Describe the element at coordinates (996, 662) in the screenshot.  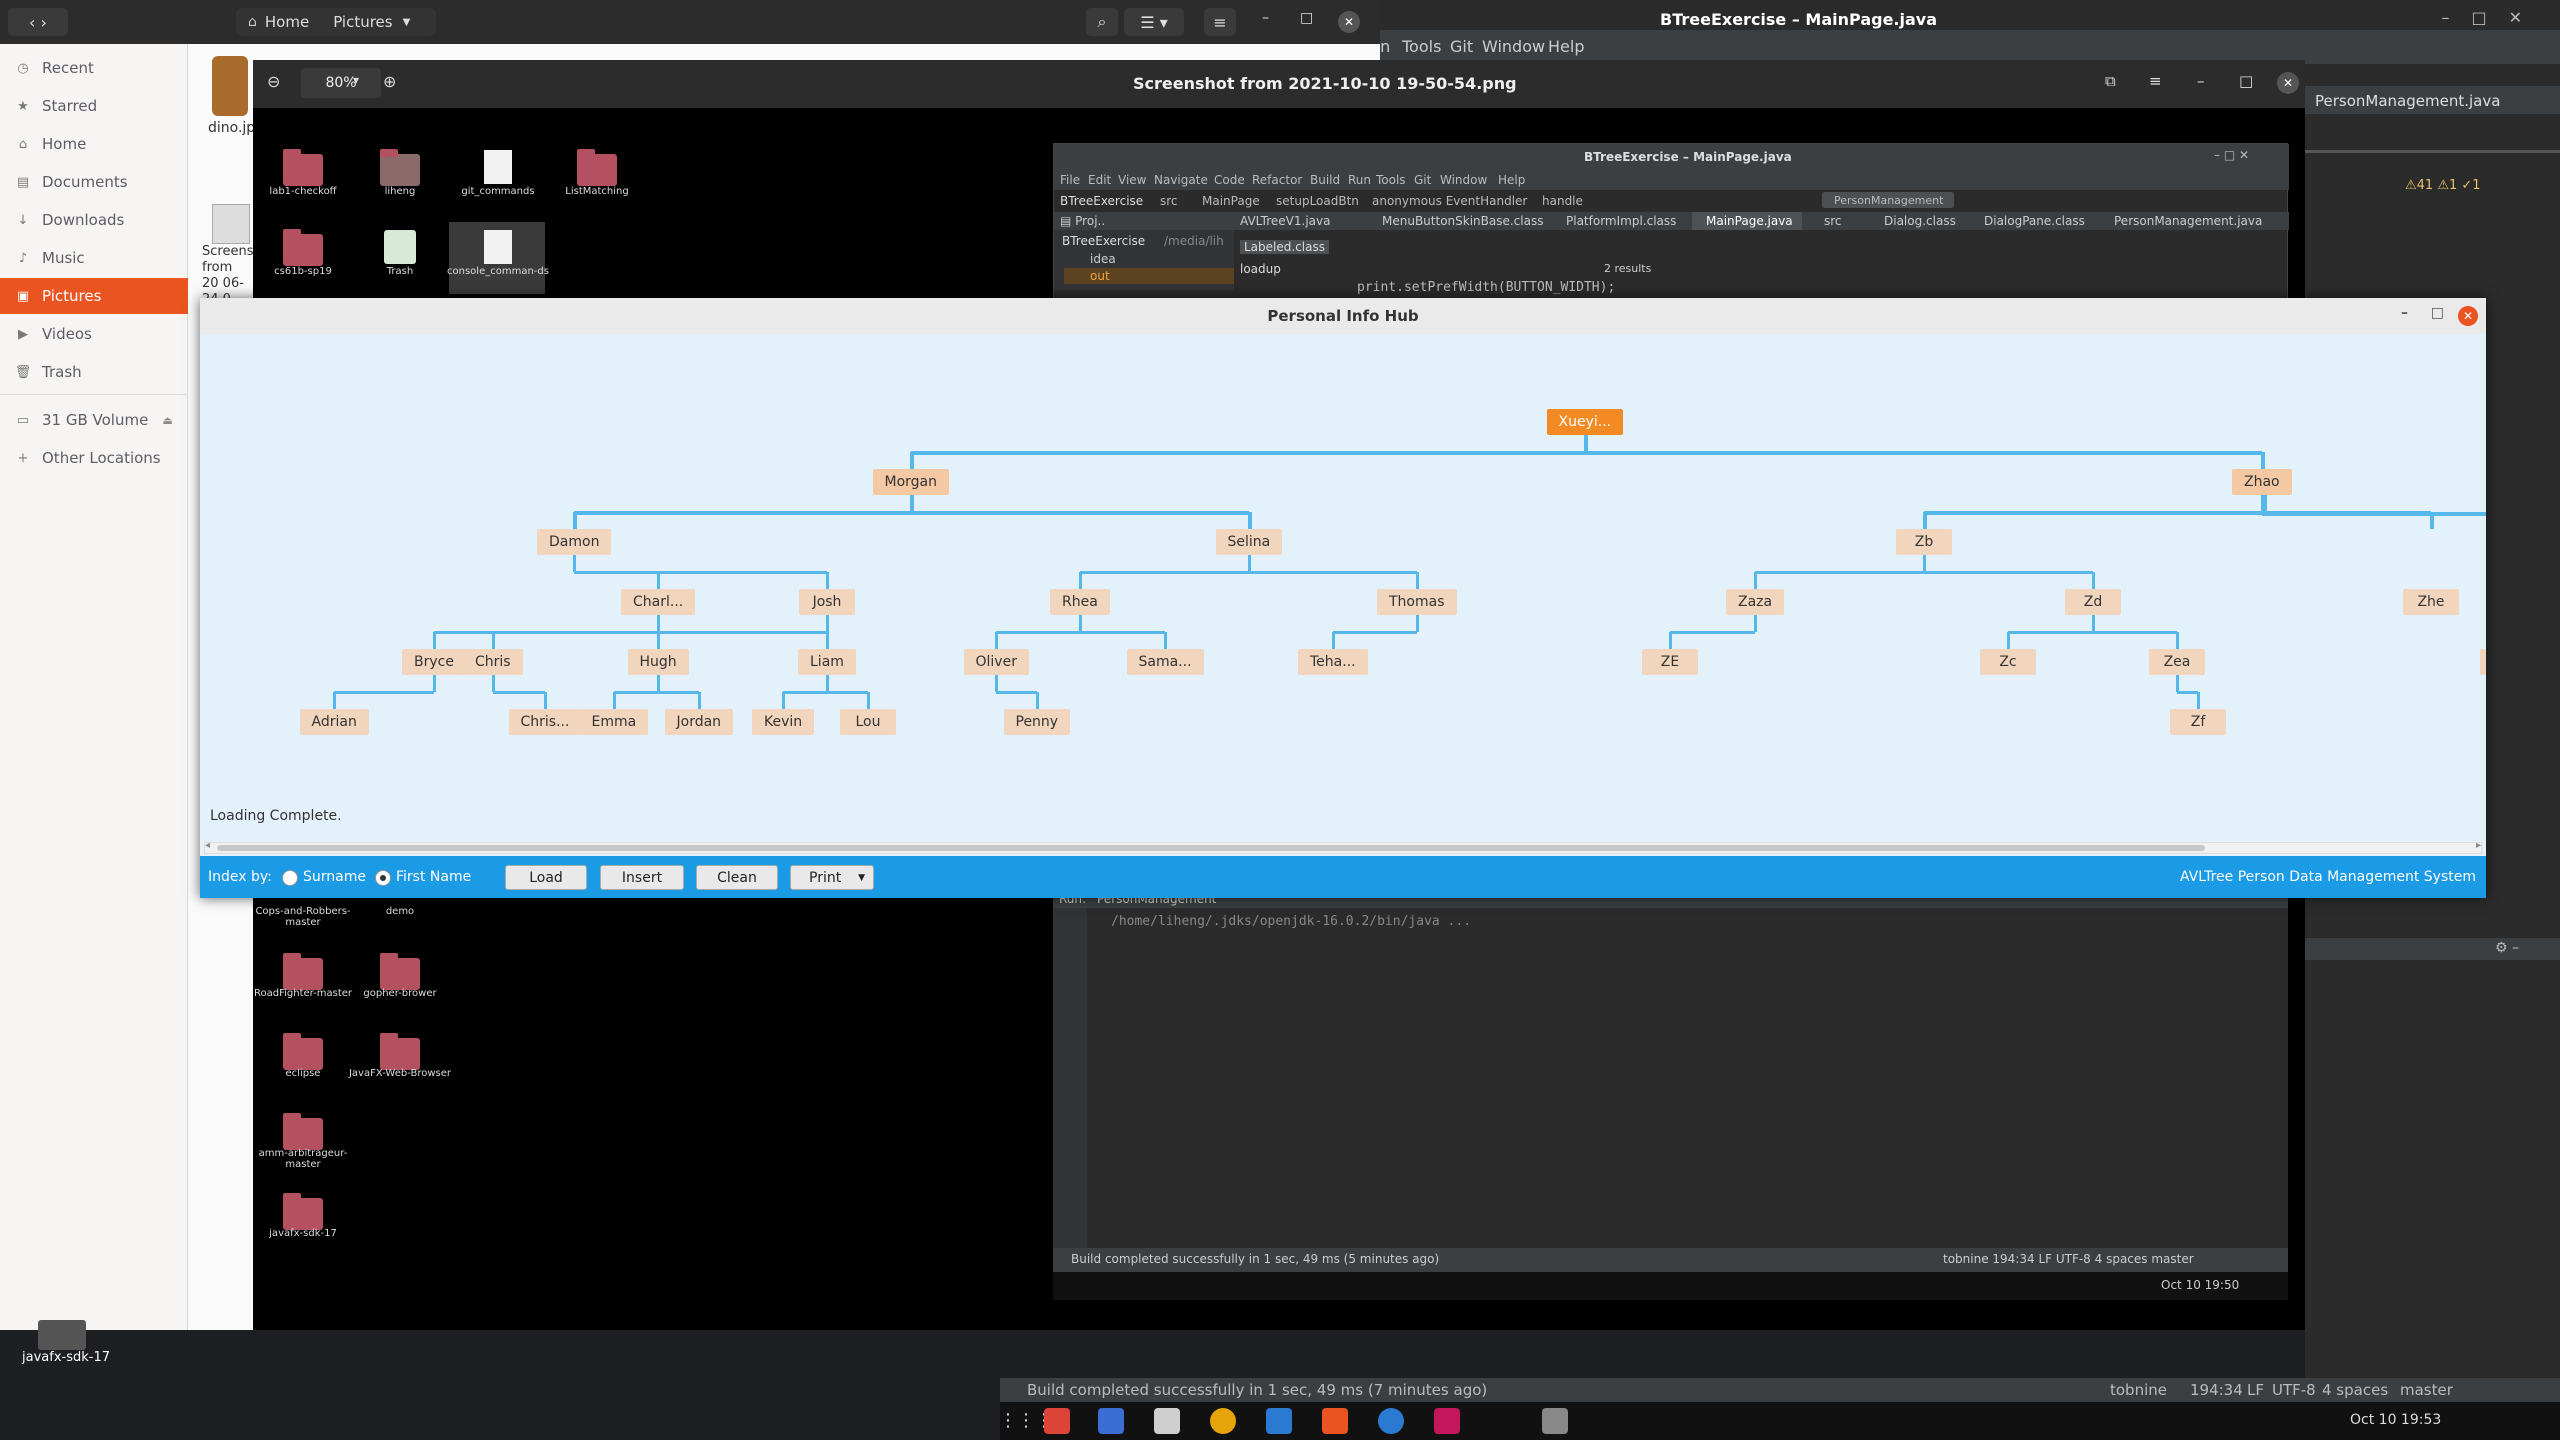
I see `tree-node: Oliver` at that location.